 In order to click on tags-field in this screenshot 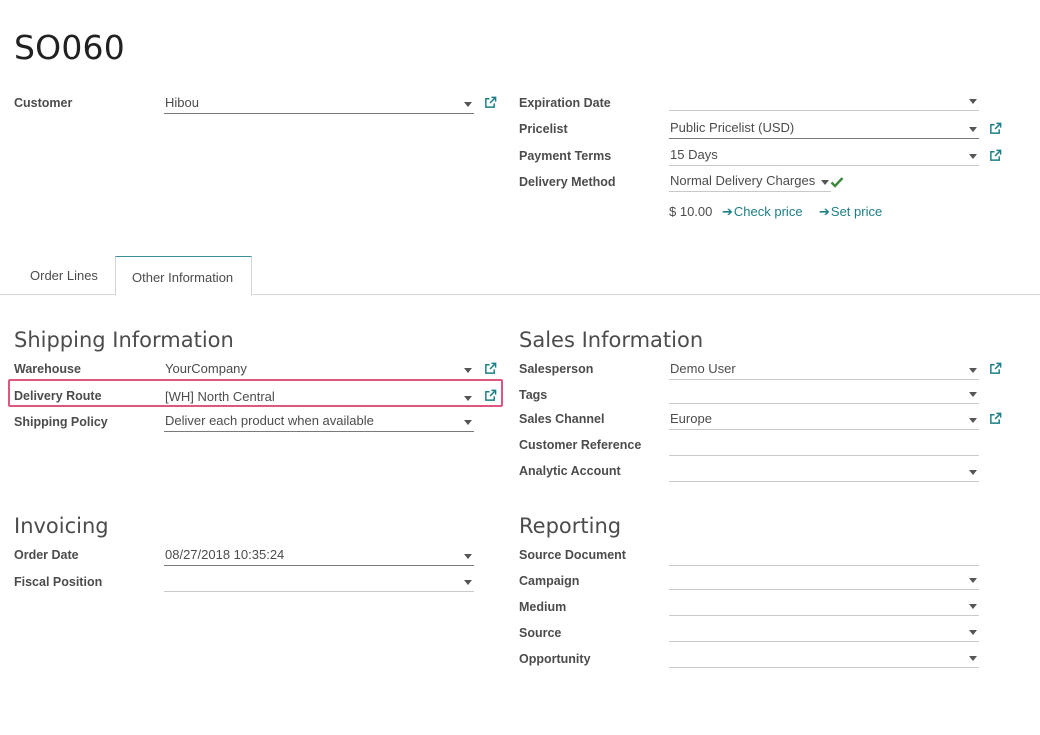, I will do `click(824, 393)`.